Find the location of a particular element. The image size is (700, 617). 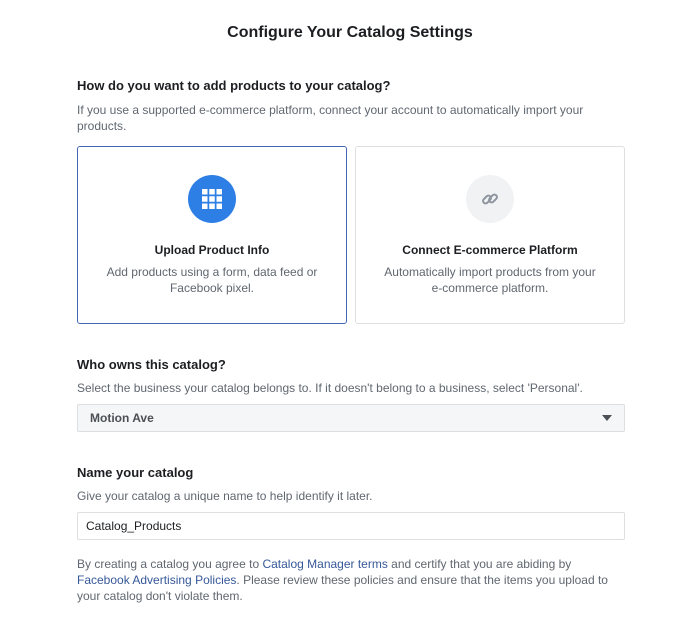

catalog-manager-terms-link: Catalog Manager terms is located at coordinates (324, 564).